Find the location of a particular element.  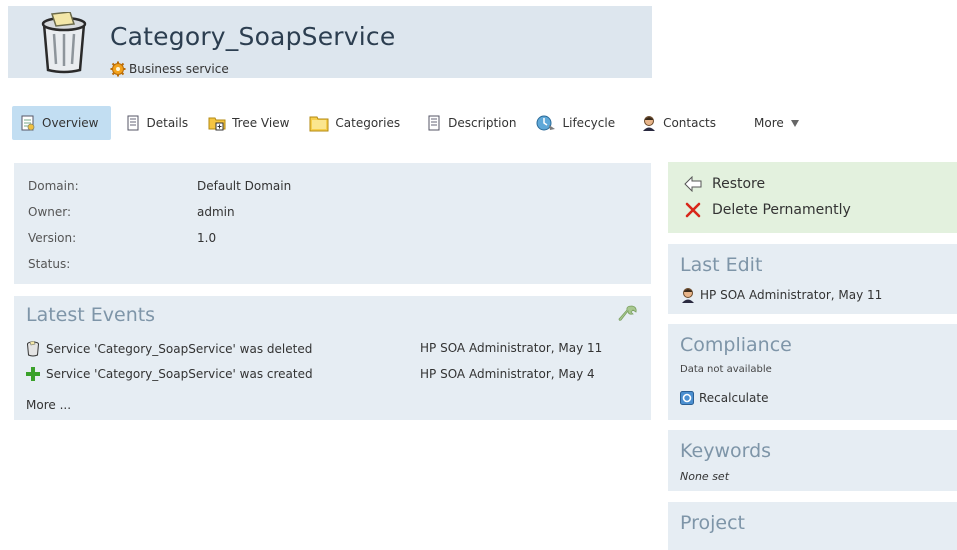

compliance-status: Data not available is located at coordinates (726, 369).